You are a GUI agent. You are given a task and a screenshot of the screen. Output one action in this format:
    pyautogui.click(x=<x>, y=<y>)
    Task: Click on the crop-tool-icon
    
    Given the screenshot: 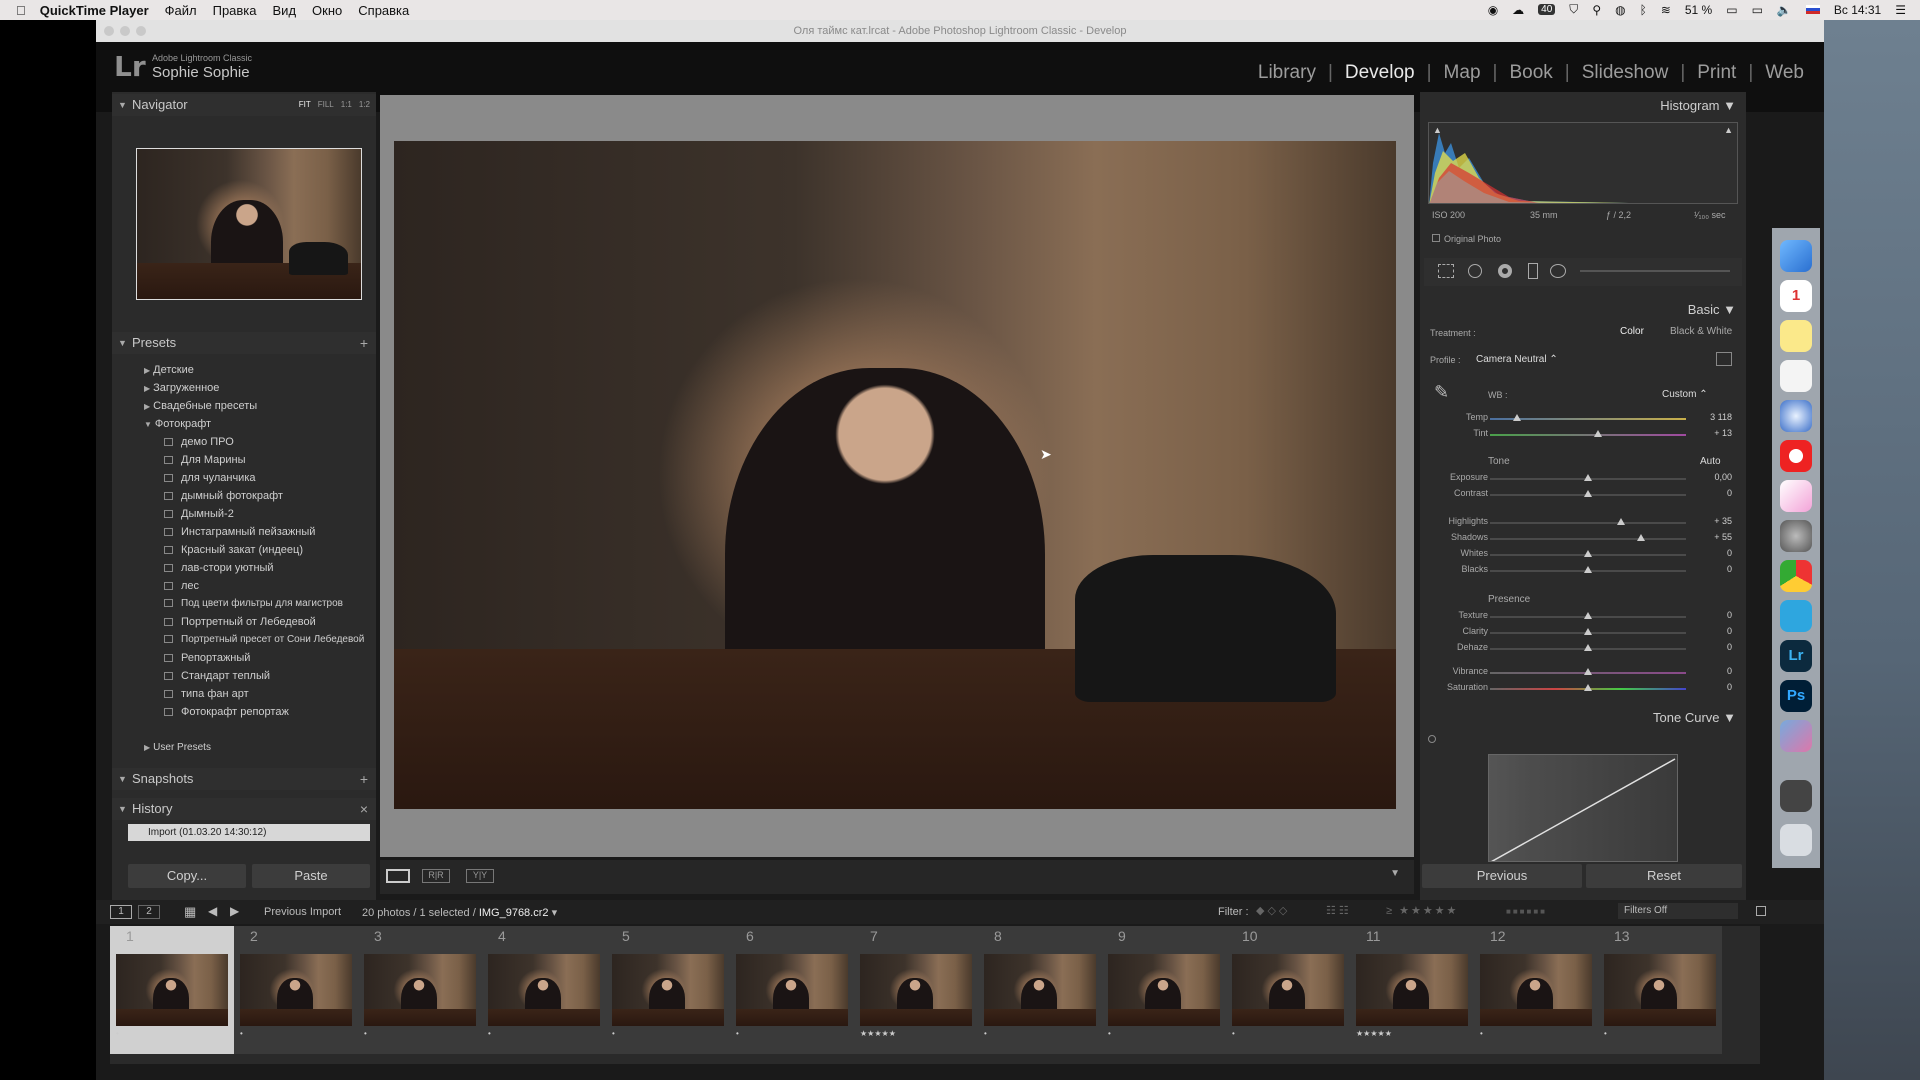 What is the action you would take?
    pyautogui.click(x=1446, y=271)
    